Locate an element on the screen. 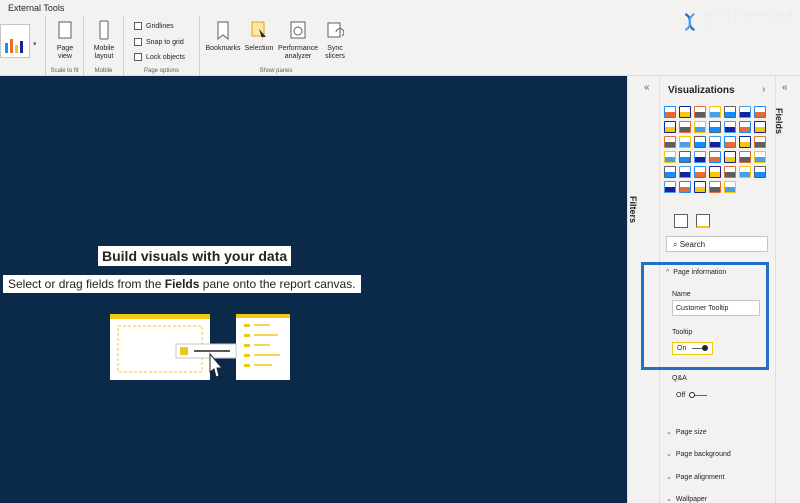  show-panes-label: Show panes is located at coordinates (276, 71).